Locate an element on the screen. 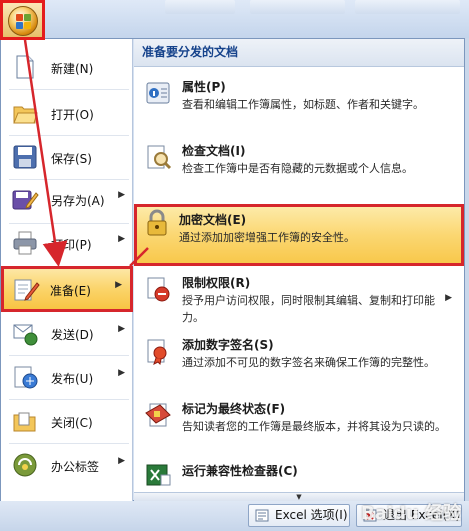 The height and width of the screenshot is (531, 469). close-folder-icon is located at coordinates (24, 422).